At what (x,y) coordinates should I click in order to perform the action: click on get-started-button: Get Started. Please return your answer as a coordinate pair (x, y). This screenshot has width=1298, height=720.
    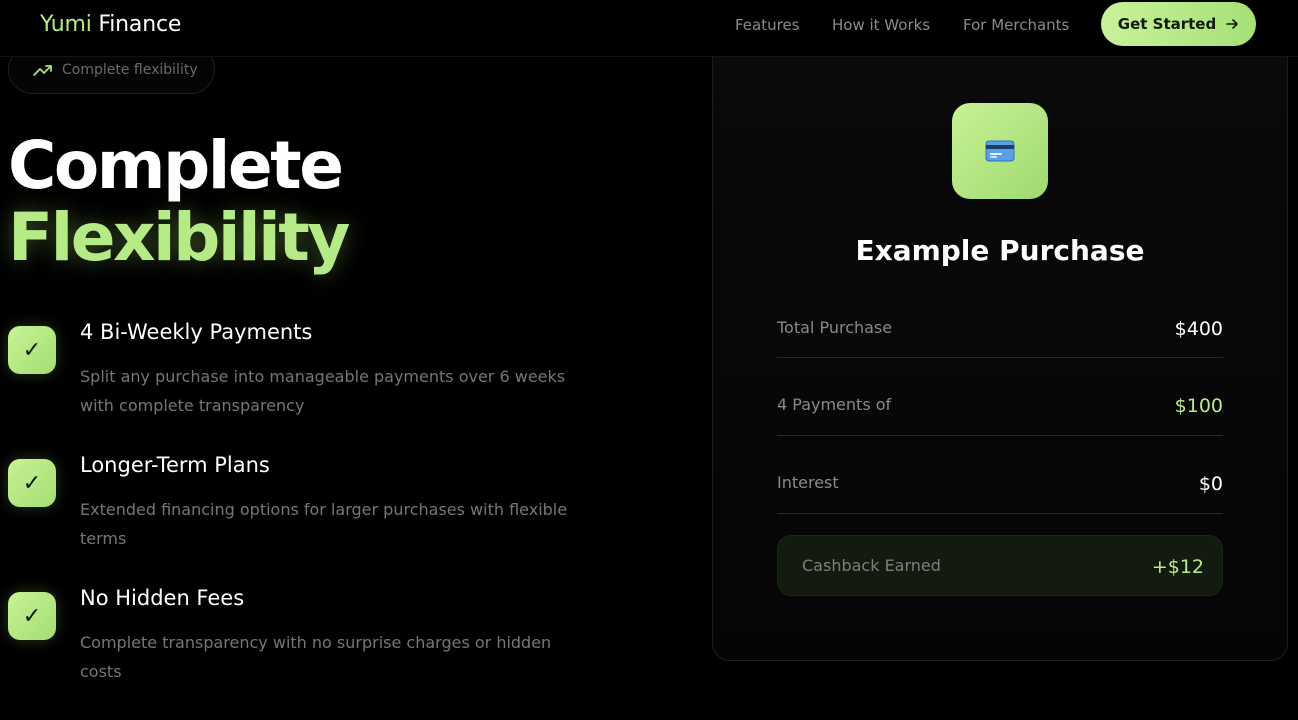
    Looking at the image, I should click on (1178, 24).